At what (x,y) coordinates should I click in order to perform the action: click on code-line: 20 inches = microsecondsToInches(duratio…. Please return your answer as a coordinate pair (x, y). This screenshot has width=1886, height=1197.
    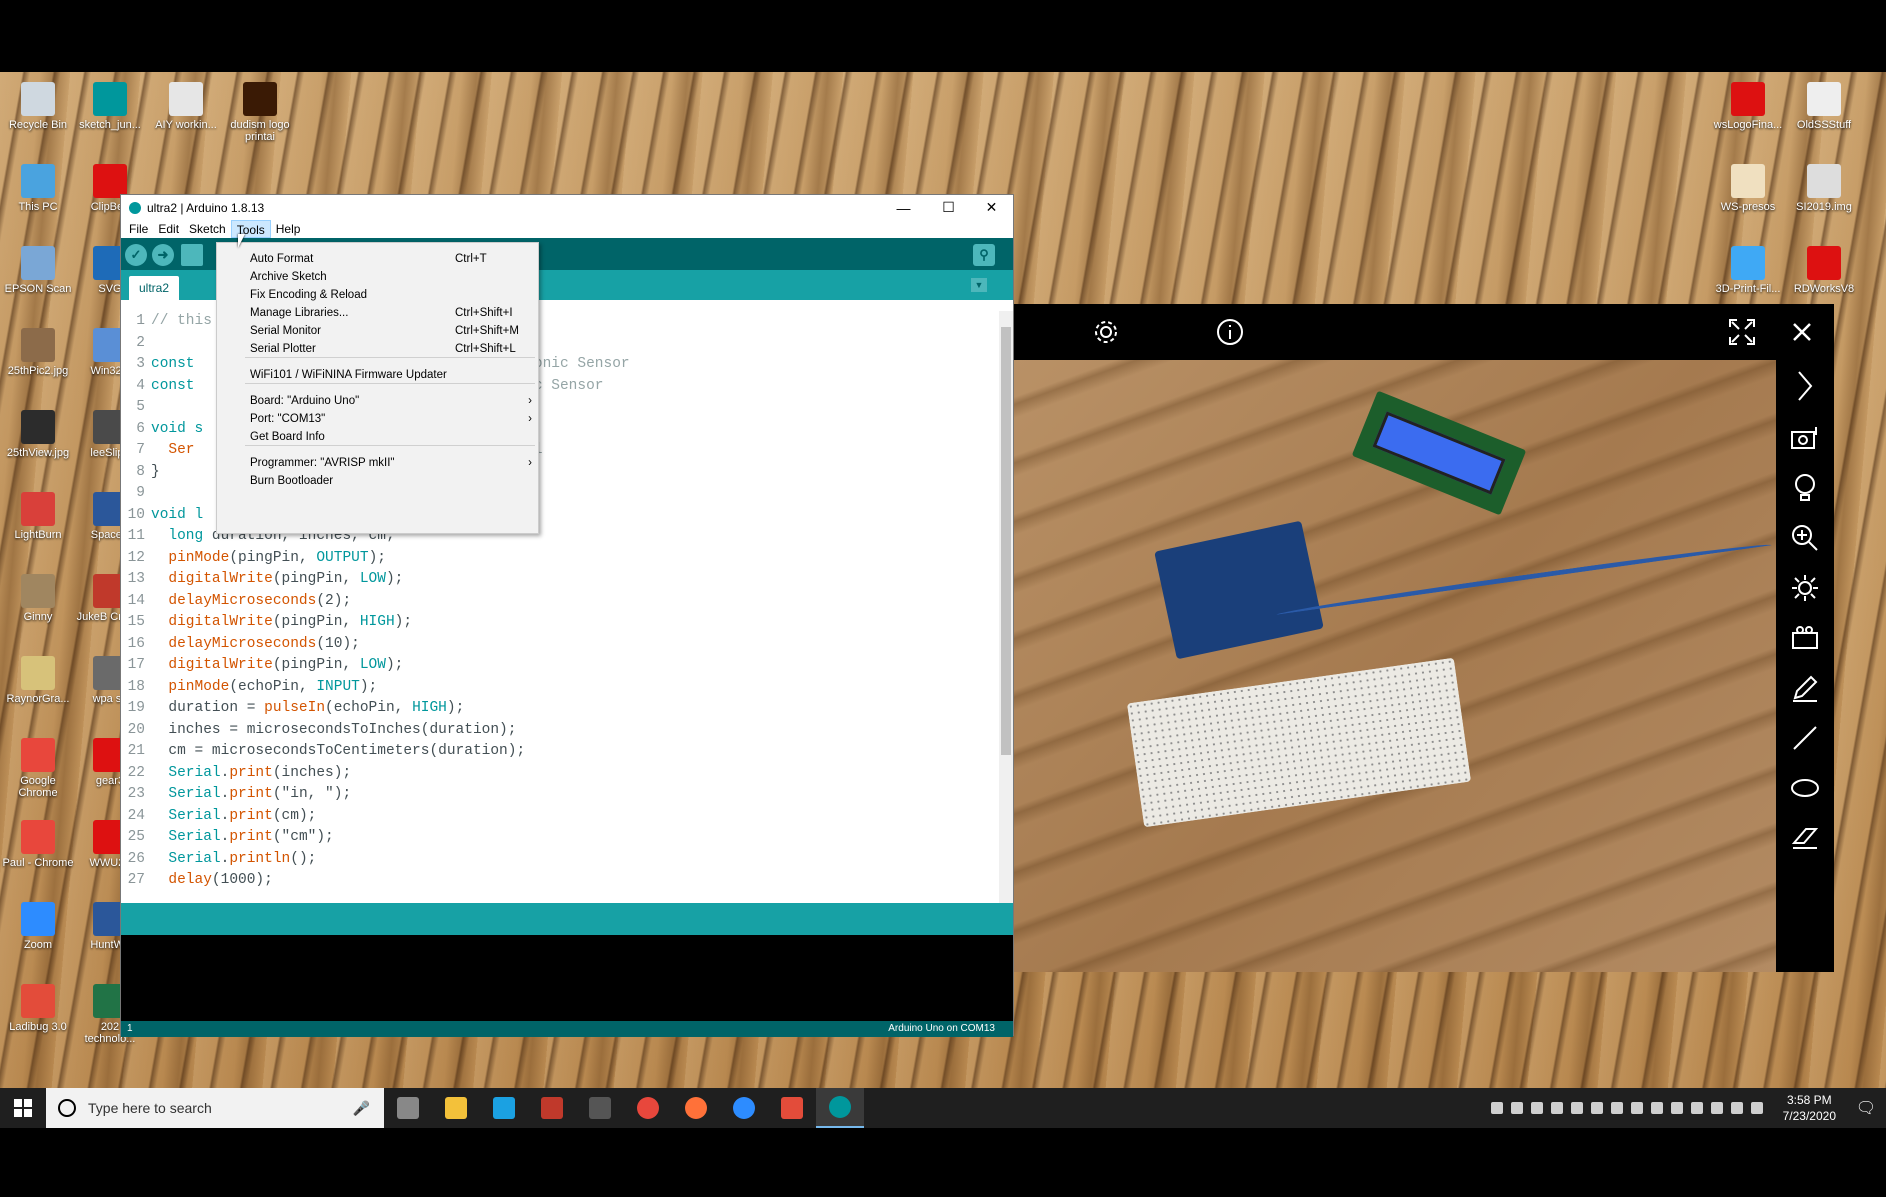
    Looking at the image, I should click on (556, 731).